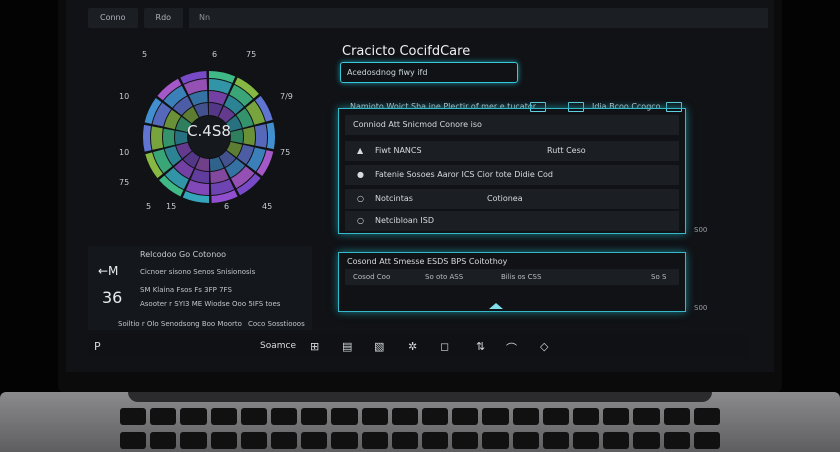 The image size is (840, 452). Describe the element at coordinates (360, 220) in the screenshot. I see `ring-icon: ○` at that location.